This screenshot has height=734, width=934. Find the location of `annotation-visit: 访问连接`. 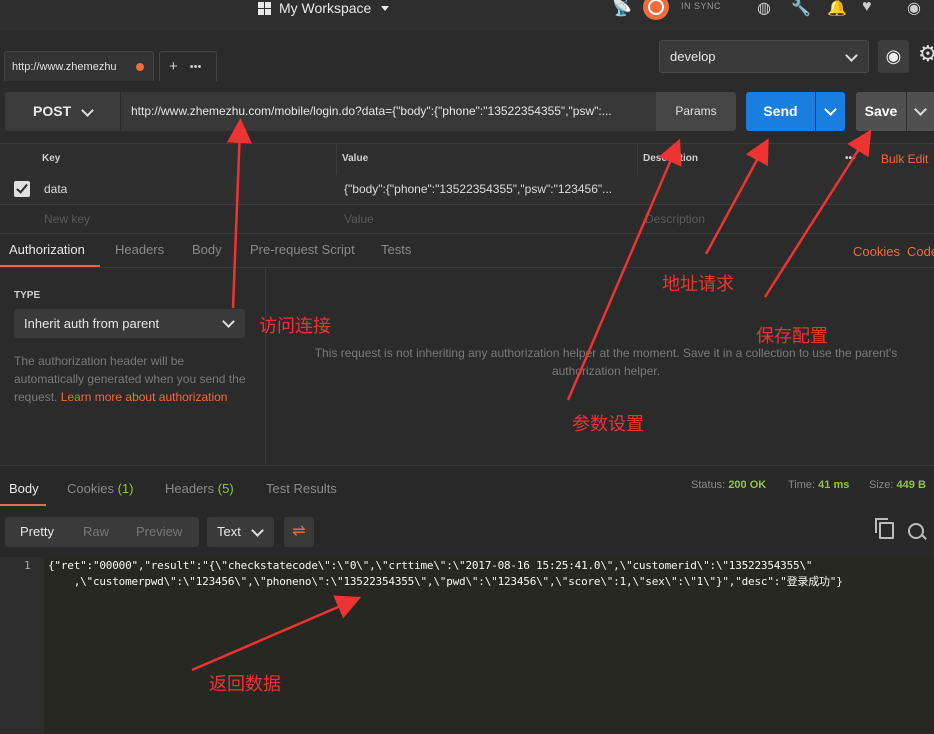

annotation-visit: 访问连接 is located at coordinates (295, 326).